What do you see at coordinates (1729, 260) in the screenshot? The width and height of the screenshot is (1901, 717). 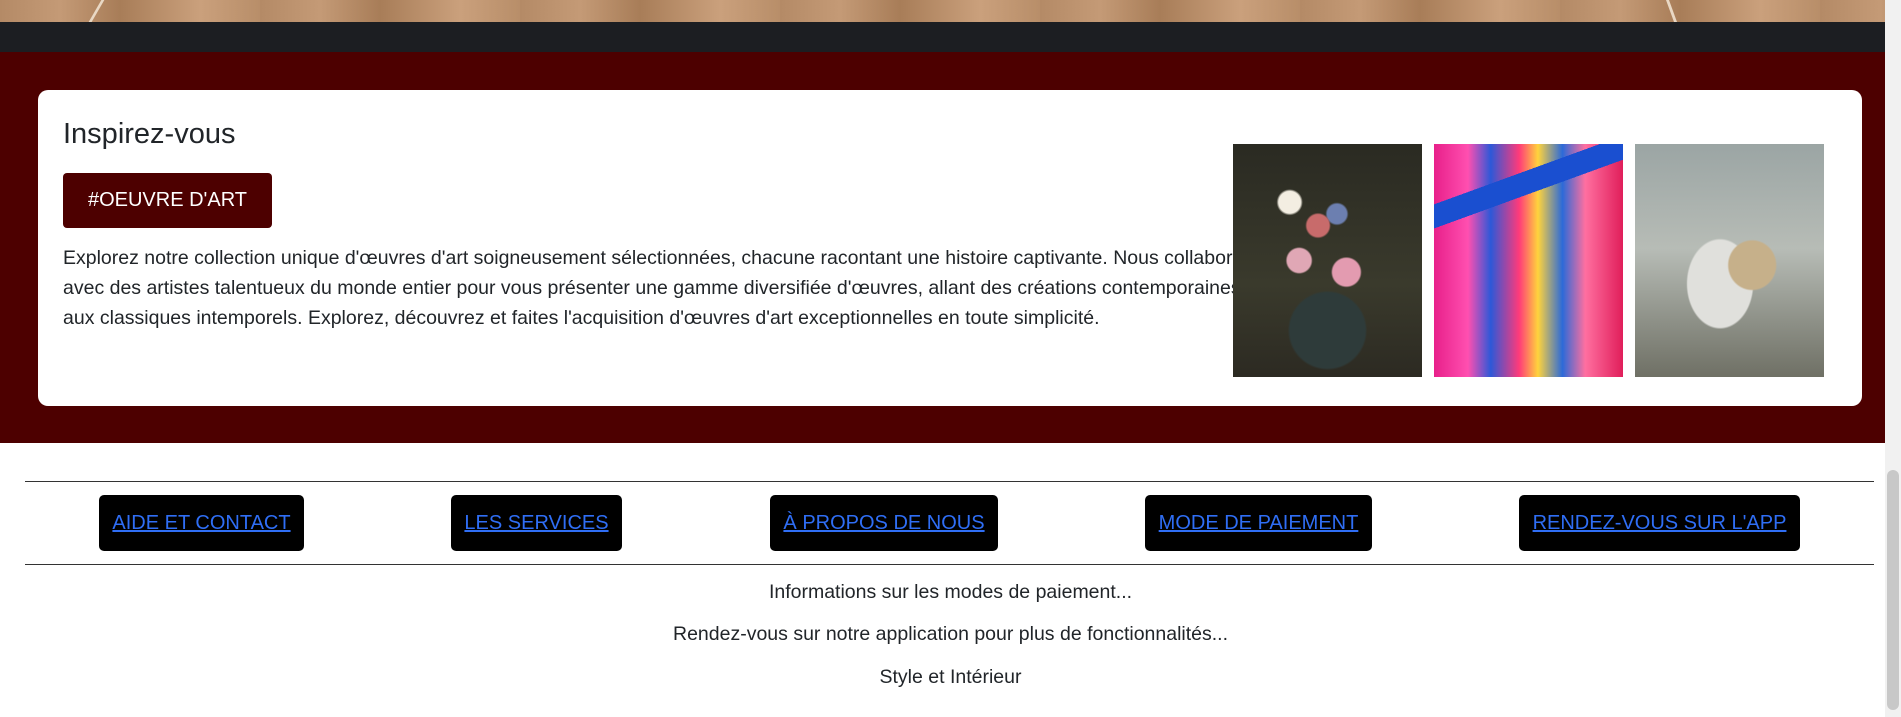 I see `sailing-ship-painting-image` at bounding box center [1729, 260].